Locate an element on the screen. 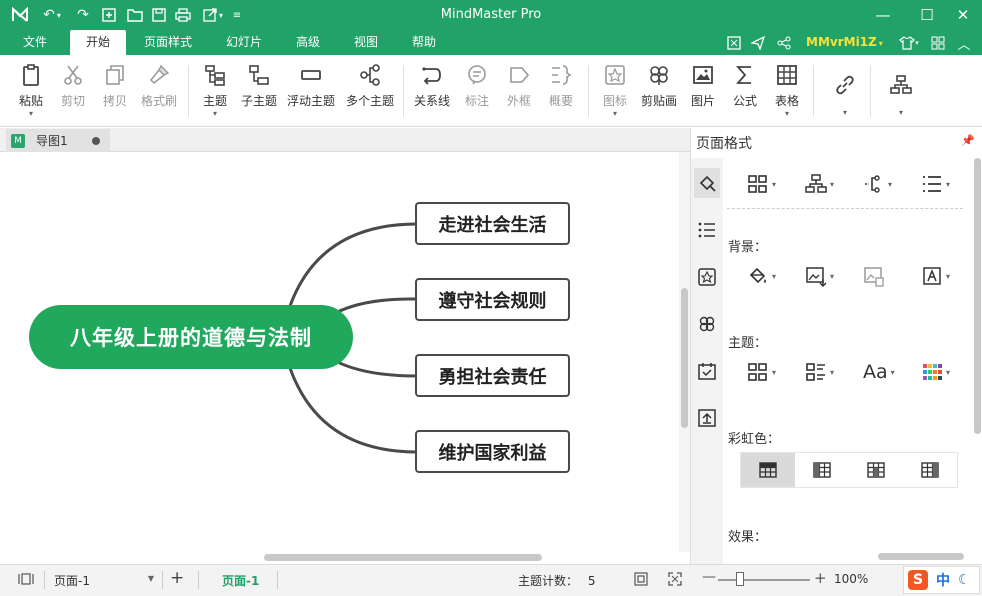 Image resolution: width=982 pixels, height=596 pixels. print-icon is located at coordinates (183, 15).